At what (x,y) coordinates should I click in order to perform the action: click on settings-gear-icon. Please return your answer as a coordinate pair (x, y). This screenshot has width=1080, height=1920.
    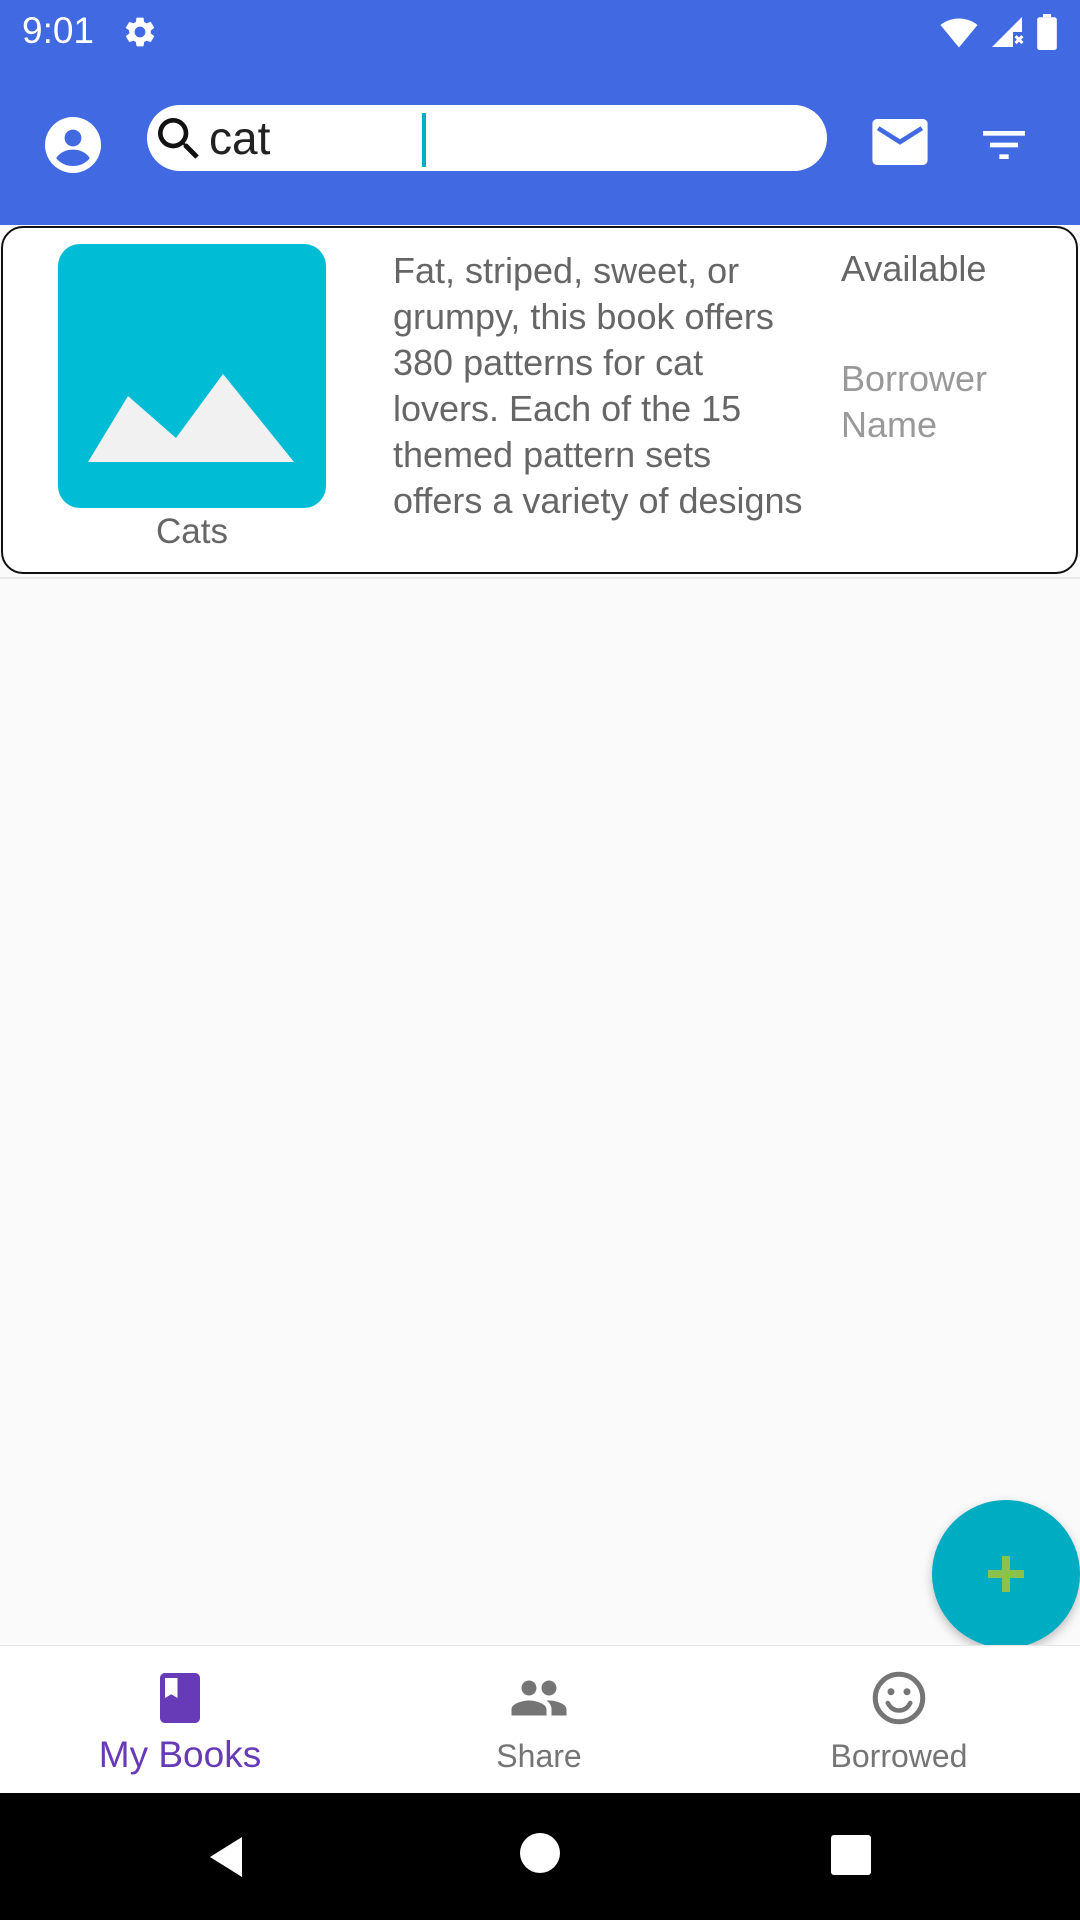
    Looking at the image, I should click on (140, 32).